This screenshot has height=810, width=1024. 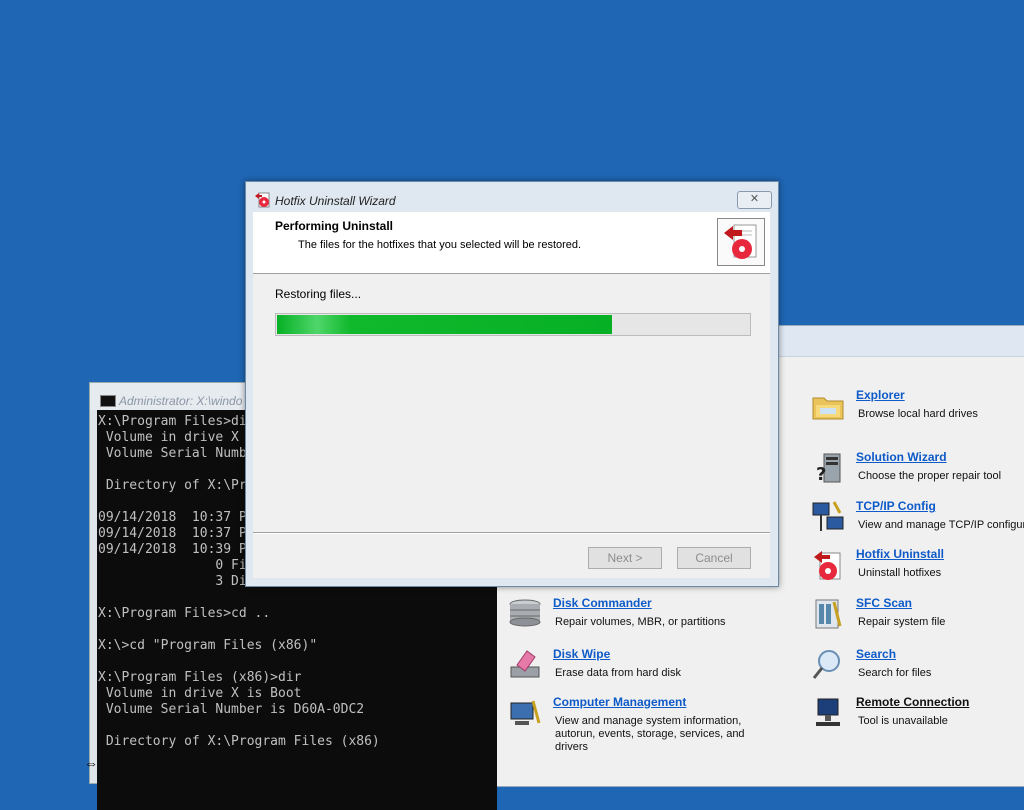 What do you see at coordinates (901, 457) in the screenshot?
I see `tool-name: Solution Wizard` at bounding box center [901, 457].